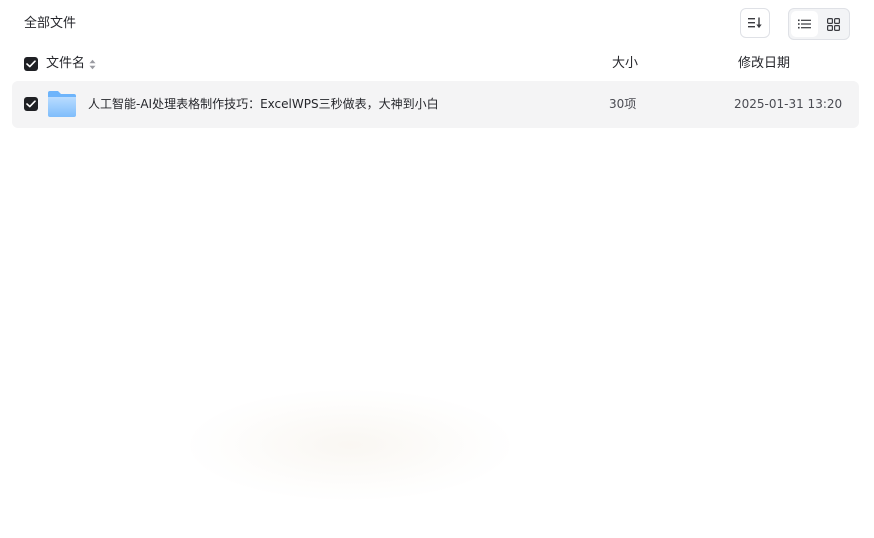  I want to click on table-header: 文件名 大小 修改日期, so click(437, 64).